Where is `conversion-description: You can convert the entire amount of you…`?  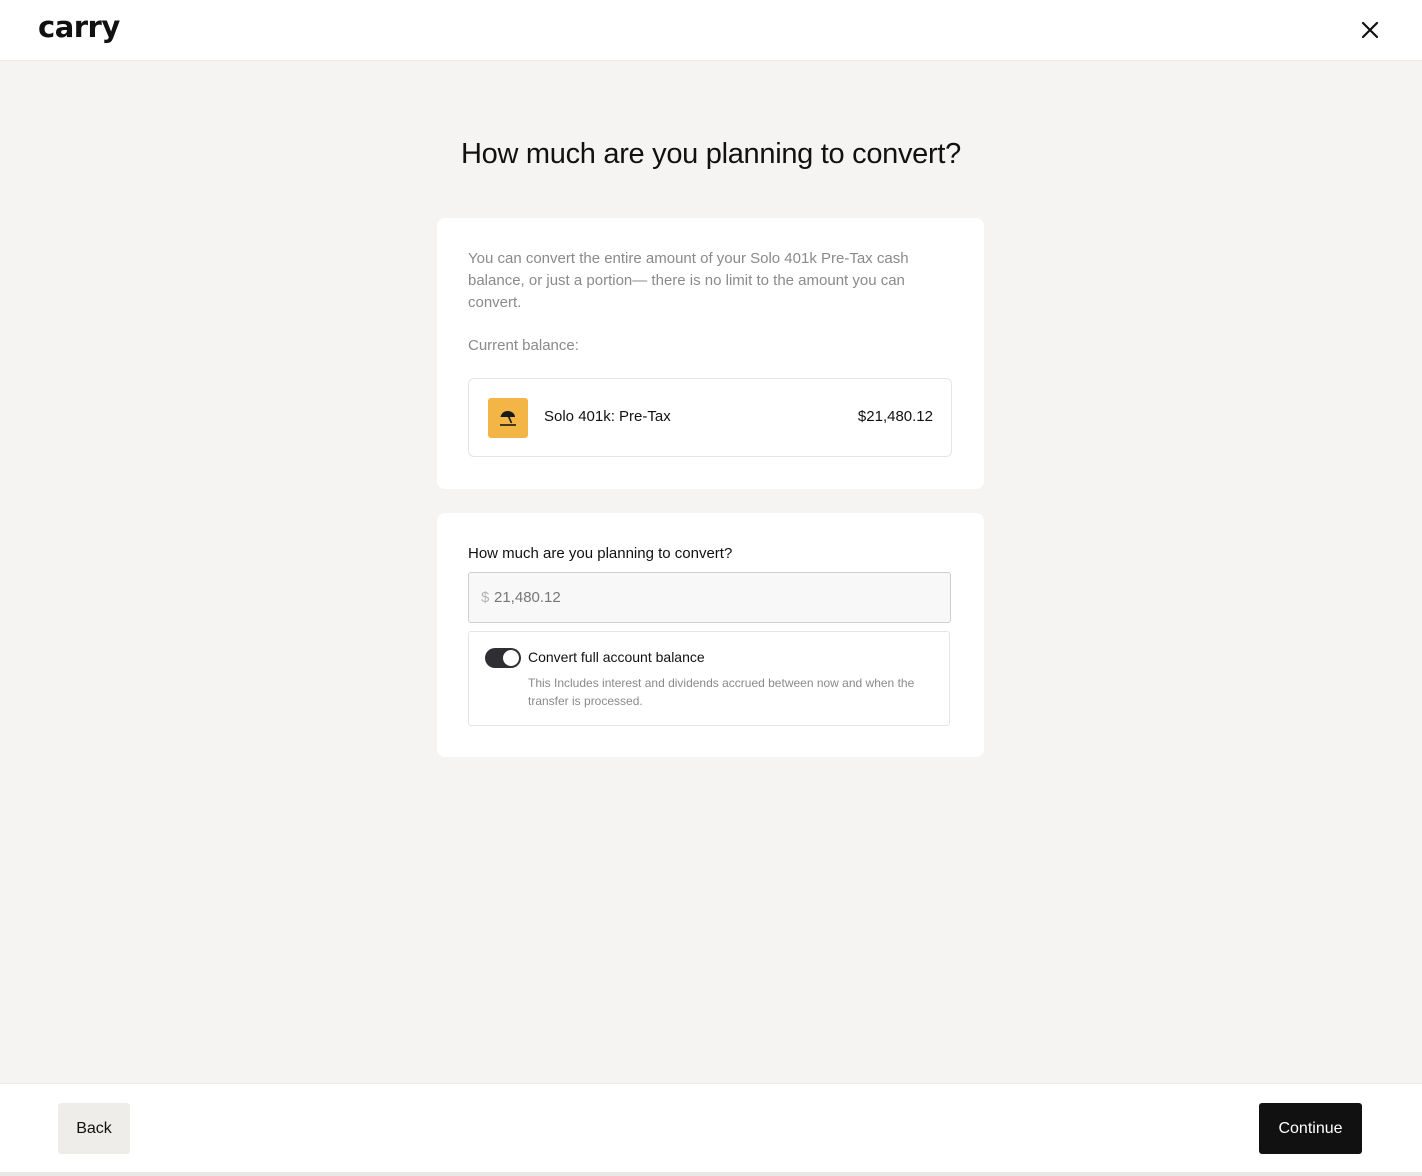 conversion-description: You can convert the entire amount of you… is located at coordinates (688, 280).